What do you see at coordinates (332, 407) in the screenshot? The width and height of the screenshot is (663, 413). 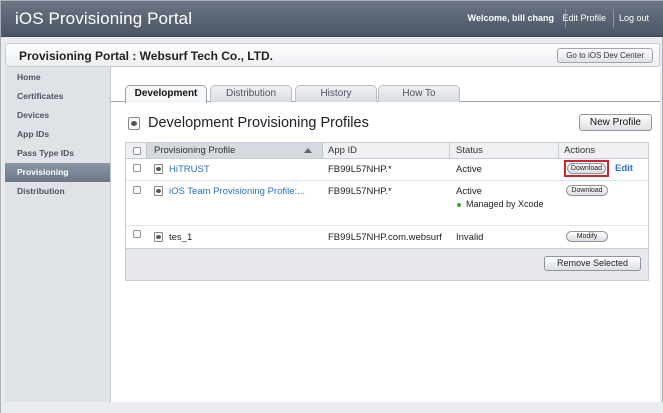 I see `bottom-margin` at bounding box center [332, 407].